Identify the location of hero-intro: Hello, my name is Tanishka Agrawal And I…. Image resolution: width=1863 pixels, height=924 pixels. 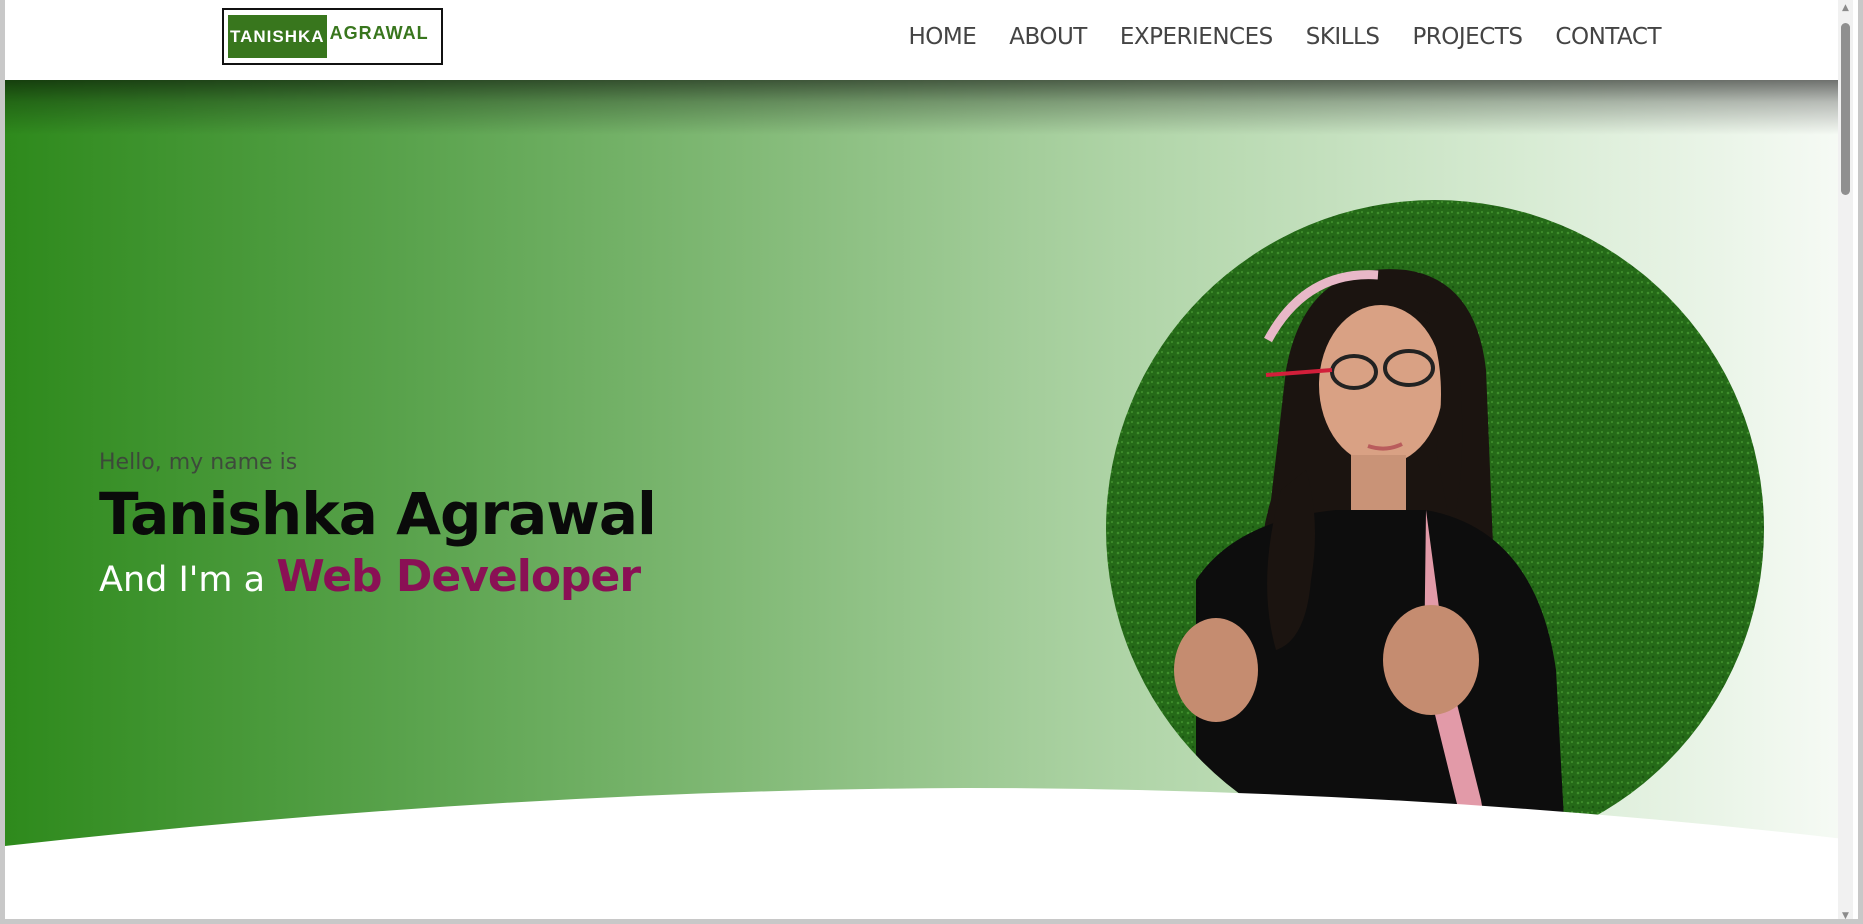
(378, 526).